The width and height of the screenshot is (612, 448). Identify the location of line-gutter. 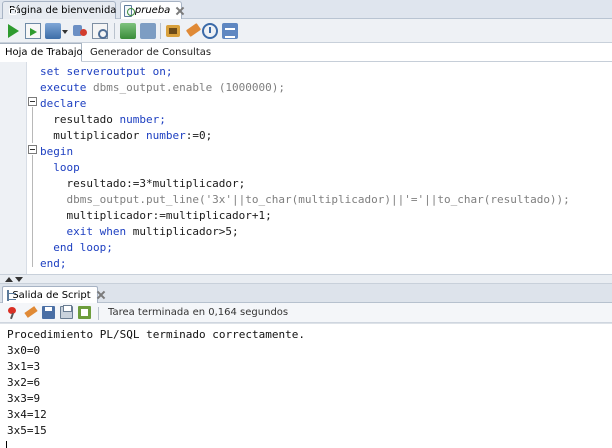
(13, 168).